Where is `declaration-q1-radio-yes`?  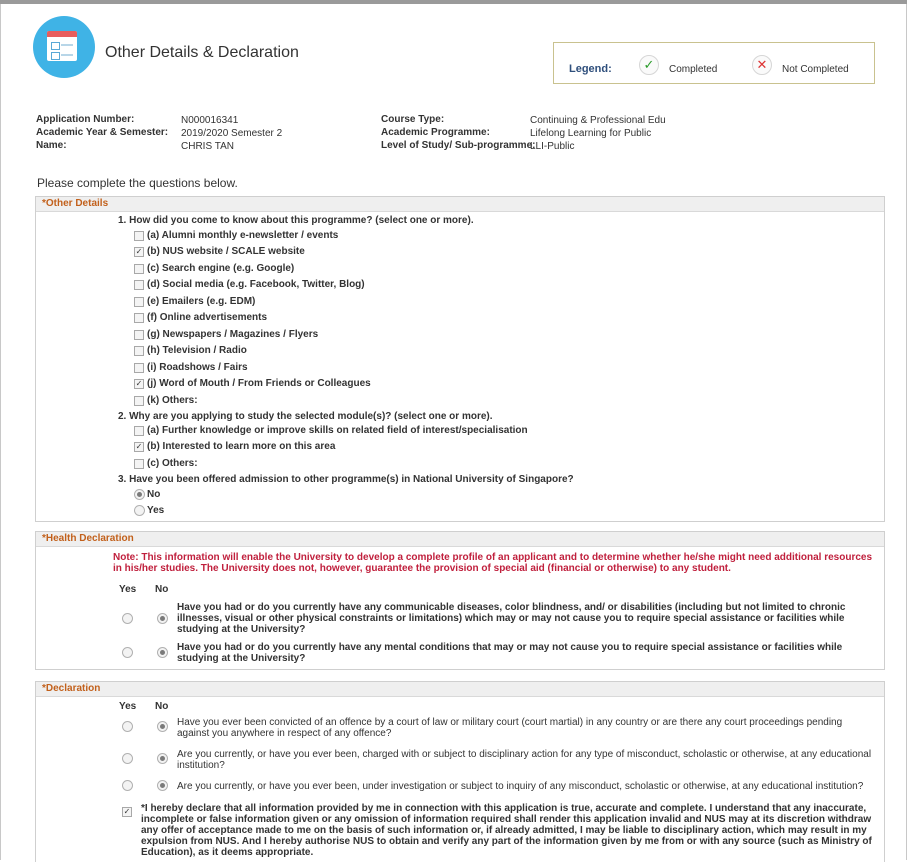
declaration-q1-radio-yes is located at coordinates (127, 726).